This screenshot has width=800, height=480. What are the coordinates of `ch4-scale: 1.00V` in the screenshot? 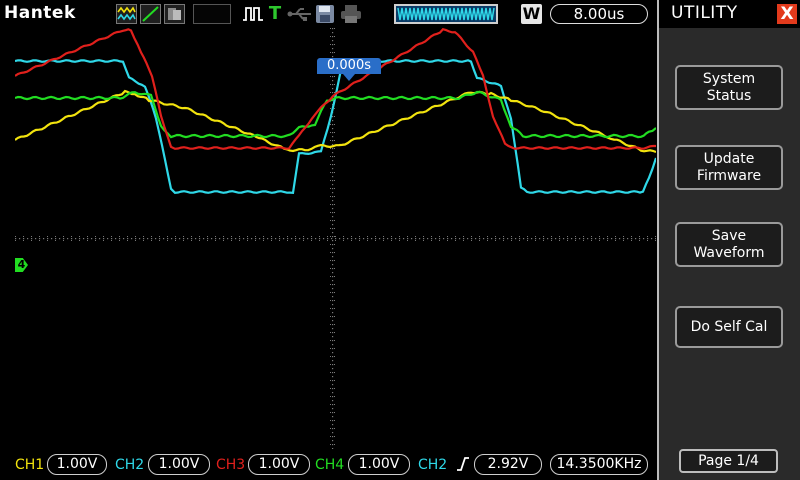 It's located at (379, 464).